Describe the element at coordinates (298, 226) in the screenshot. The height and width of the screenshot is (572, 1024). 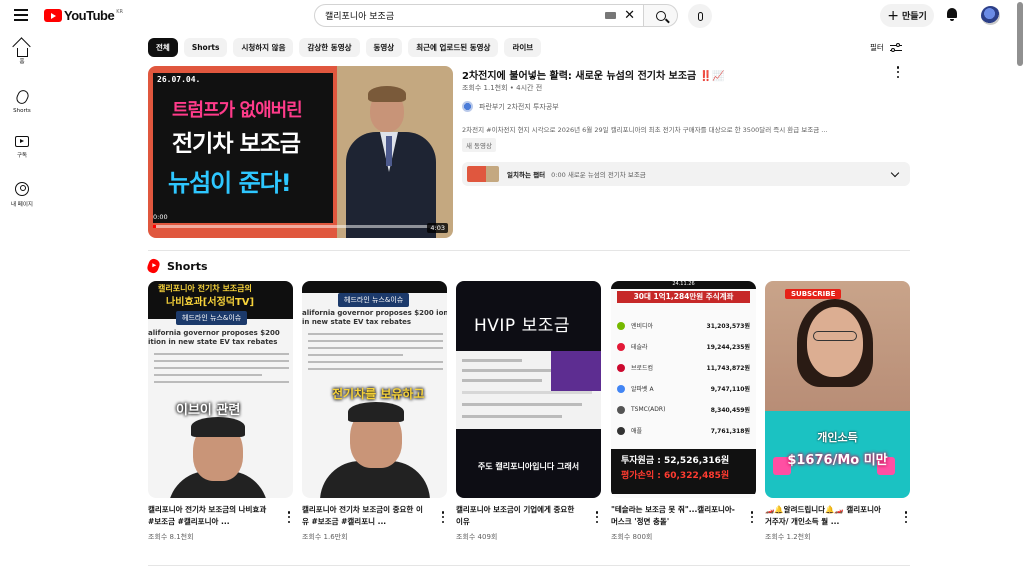
I see `playback-progress` at that location.